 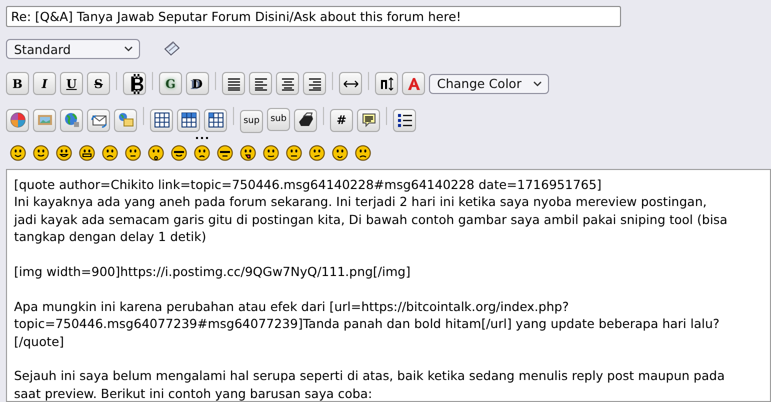 What do you see at coordinates (44, 120) in the screenshot?
I see `picture-icon` at bounding box center [44, 120].